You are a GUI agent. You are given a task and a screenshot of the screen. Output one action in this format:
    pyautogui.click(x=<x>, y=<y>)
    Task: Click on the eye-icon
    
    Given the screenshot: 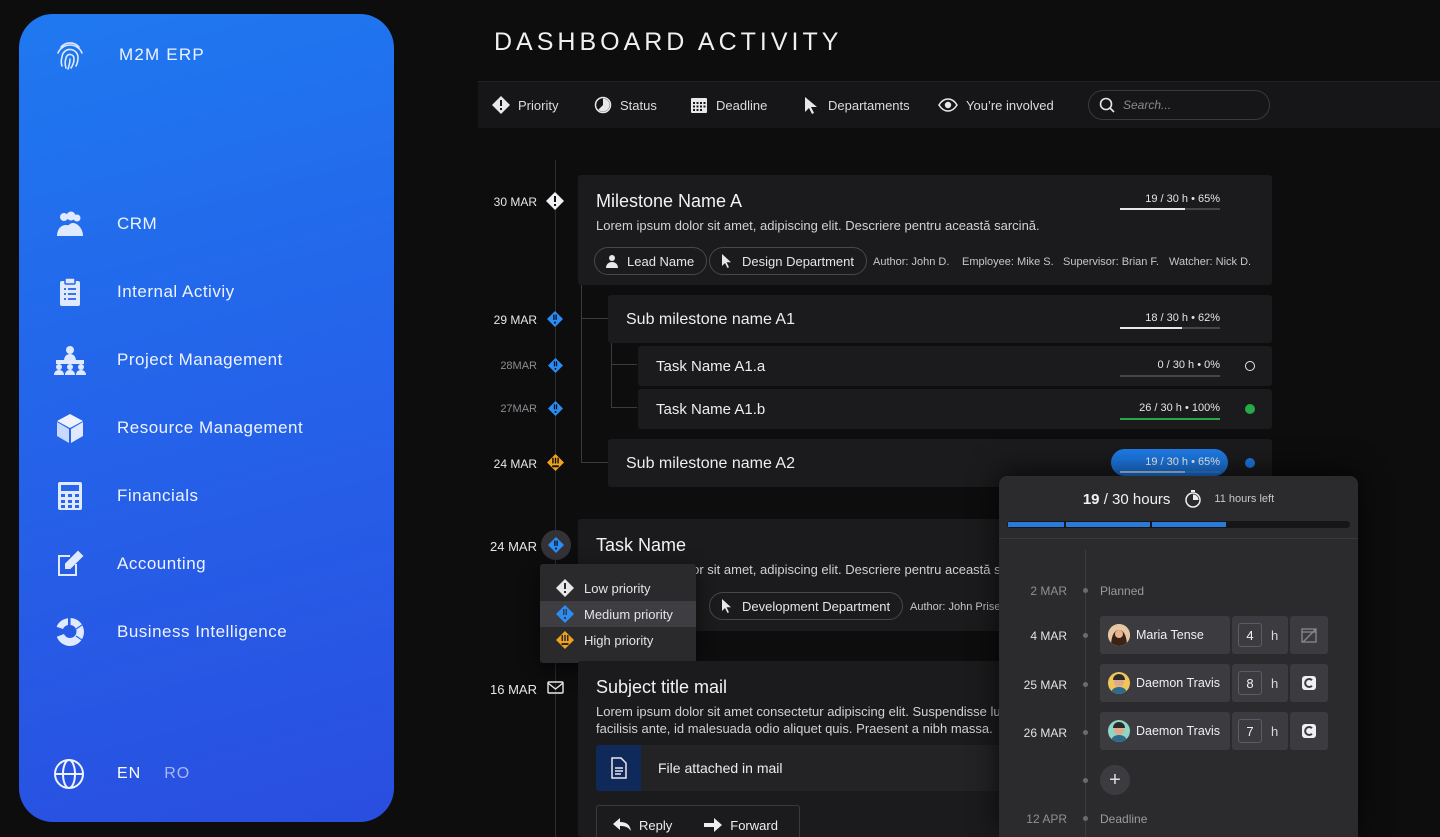 What is the action you would take?
    pyautogui.click(x=948, y=105)
    